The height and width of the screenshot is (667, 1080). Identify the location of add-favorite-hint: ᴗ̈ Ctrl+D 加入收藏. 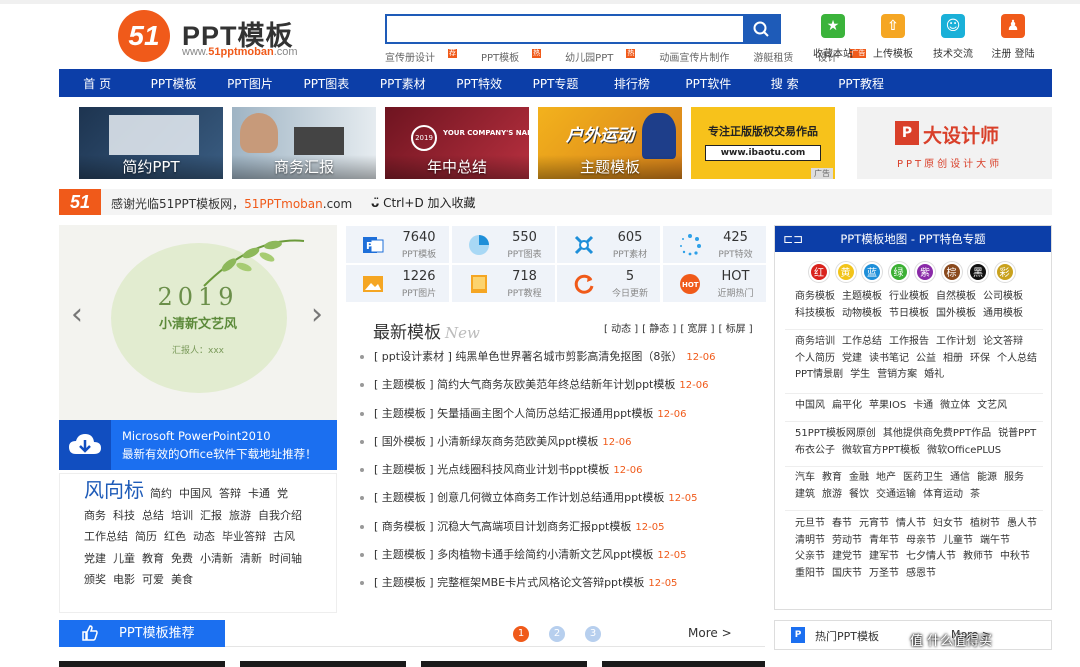
(423, 202).